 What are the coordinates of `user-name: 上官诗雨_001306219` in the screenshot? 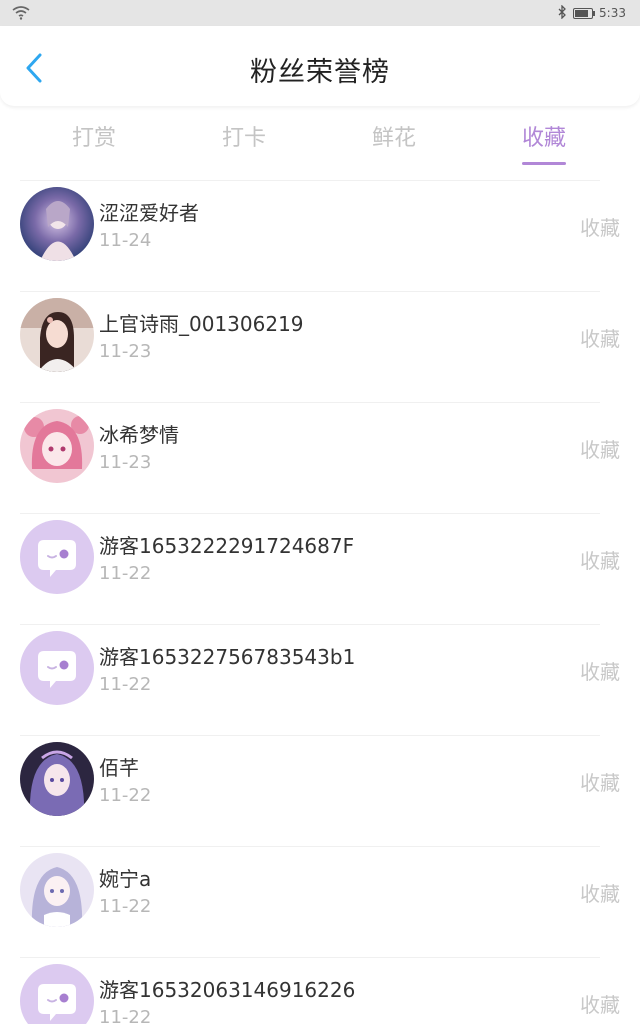 It's located at (201, 324).